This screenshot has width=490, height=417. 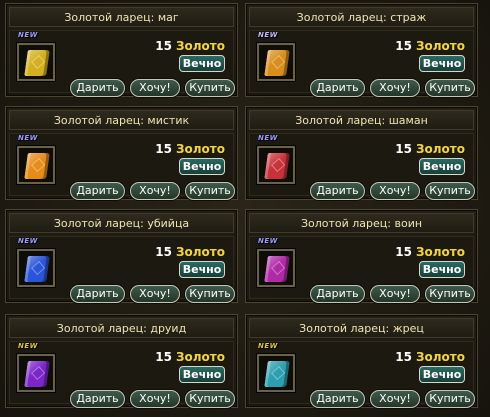 I want to click on item-title: Золотой ларец: страж, so click(x=361, y=17).